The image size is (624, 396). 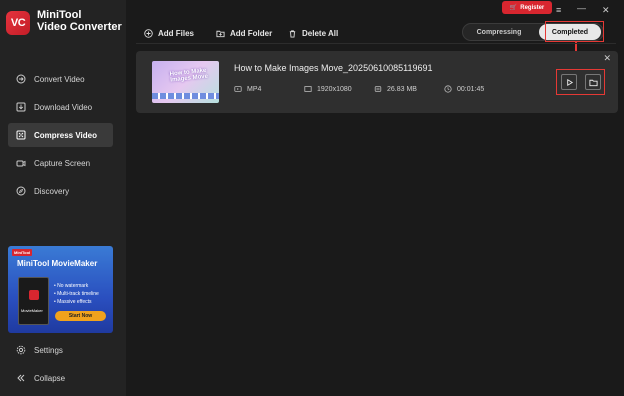 I want to click on clock-icon, so click(x=448, y=89).